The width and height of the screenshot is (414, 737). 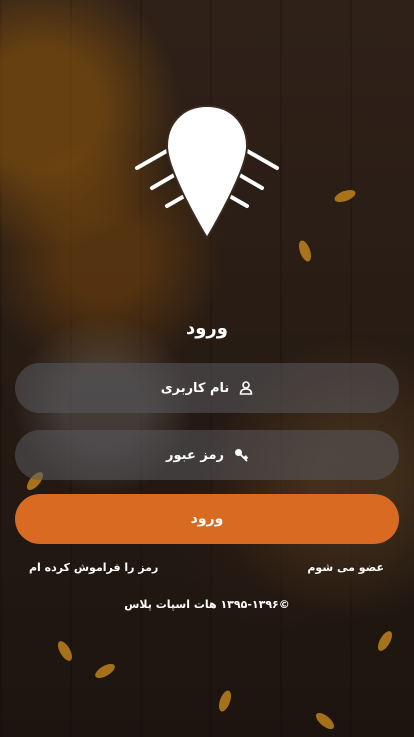 What do you see at coordinates (93, 567) in the screenshot?
I see `forgot-password-link: رمز را فراموش کرده ام` at bounding box center [93, 567].